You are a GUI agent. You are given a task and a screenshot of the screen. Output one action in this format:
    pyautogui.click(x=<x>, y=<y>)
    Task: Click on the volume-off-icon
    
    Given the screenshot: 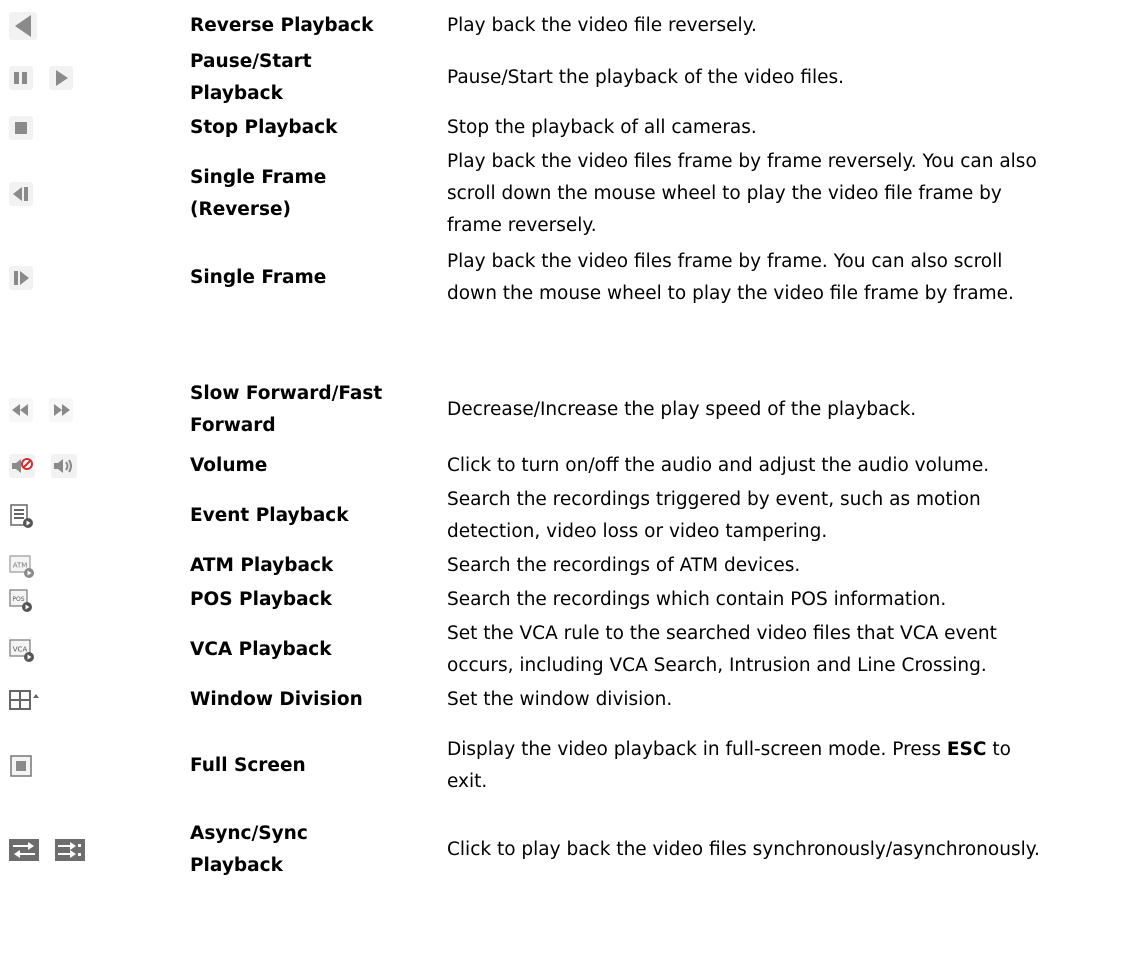 What is the action you would take?
    pyautogui.click(x=22, y=466)
    